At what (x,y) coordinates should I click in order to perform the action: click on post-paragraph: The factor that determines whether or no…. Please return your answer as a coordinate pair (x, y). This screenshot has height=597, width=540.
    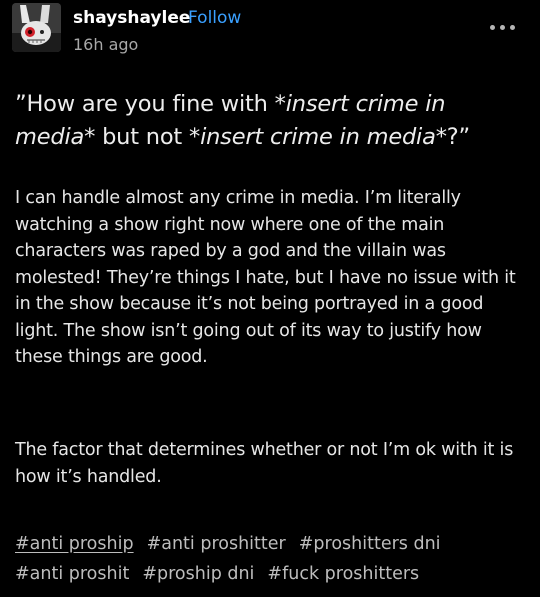
    Looking at the image, I should click on (264, 463).